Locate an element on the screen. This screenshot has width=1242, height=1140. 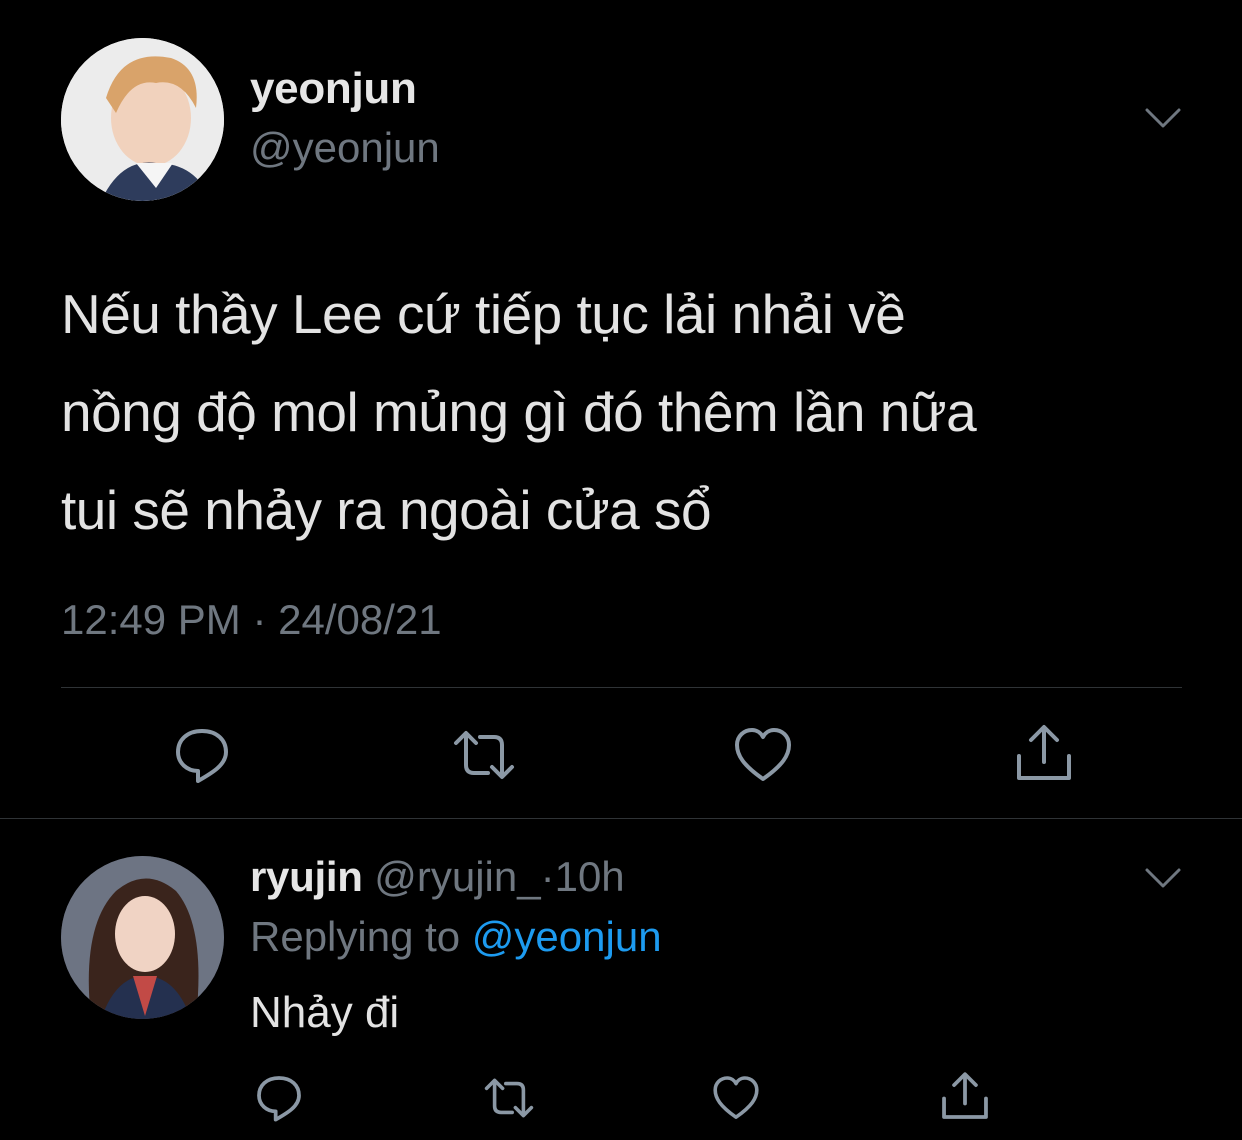
author-avatar is located at coordinates (142, 119).